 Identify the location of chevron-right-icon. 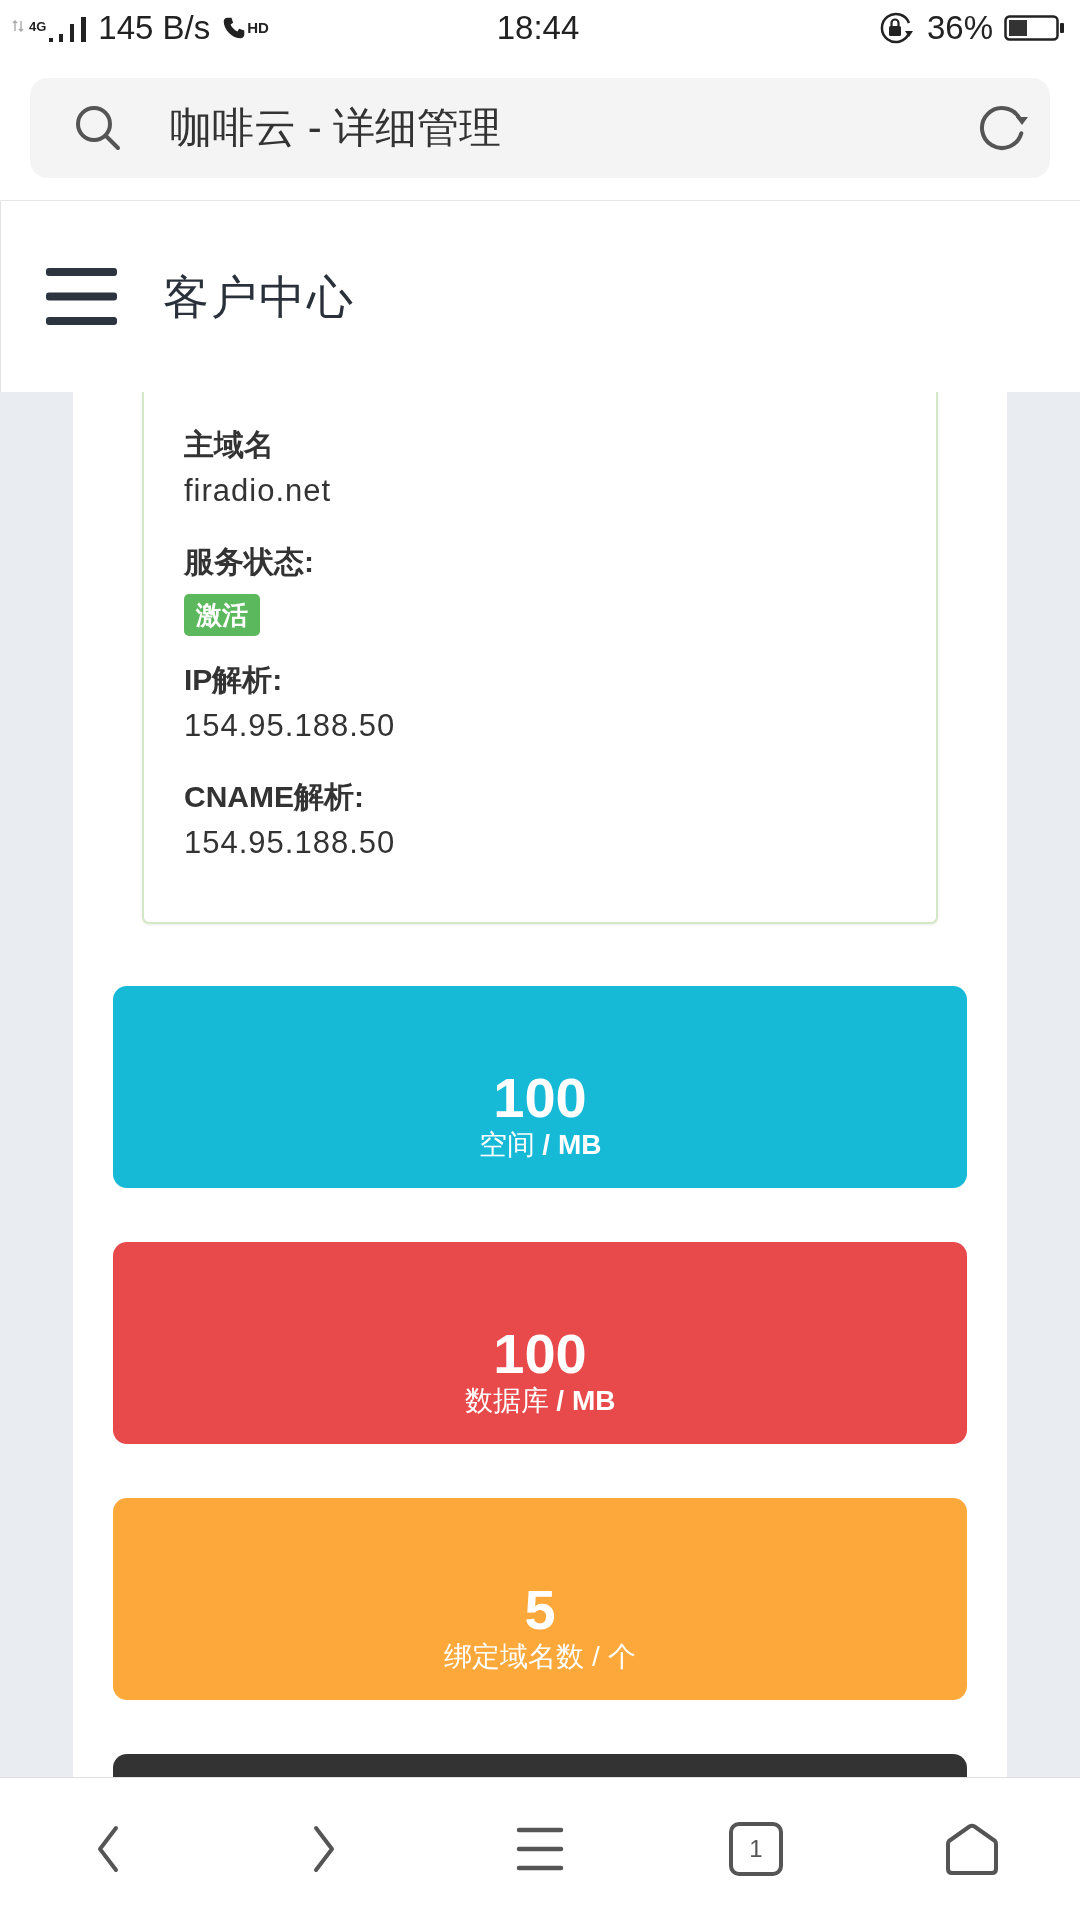
(324, 1849).